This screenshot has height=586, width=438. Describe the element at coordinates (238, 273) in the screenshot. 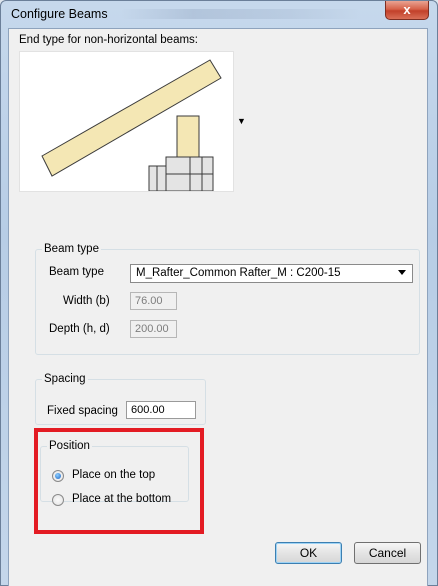

I see `beam-type-selected-value: M_Rafter_Common Rafter_M : C200-15` at that location.